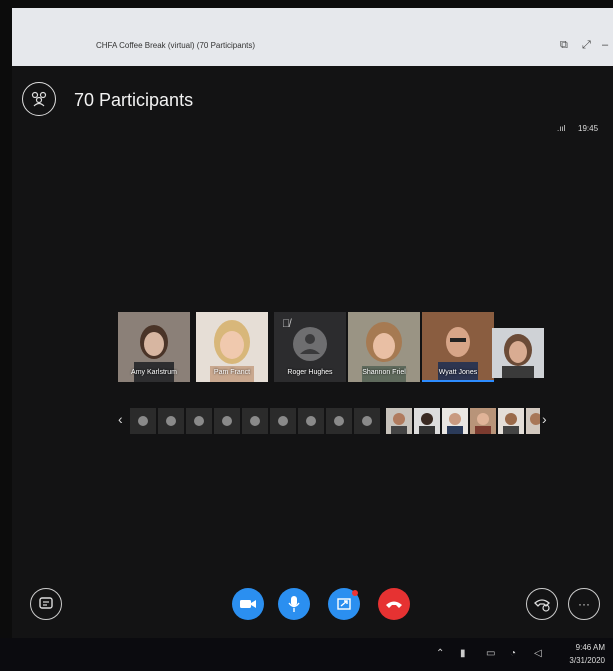  I want to click on video-tile-pam: Pam Franct, so click(232, 347).